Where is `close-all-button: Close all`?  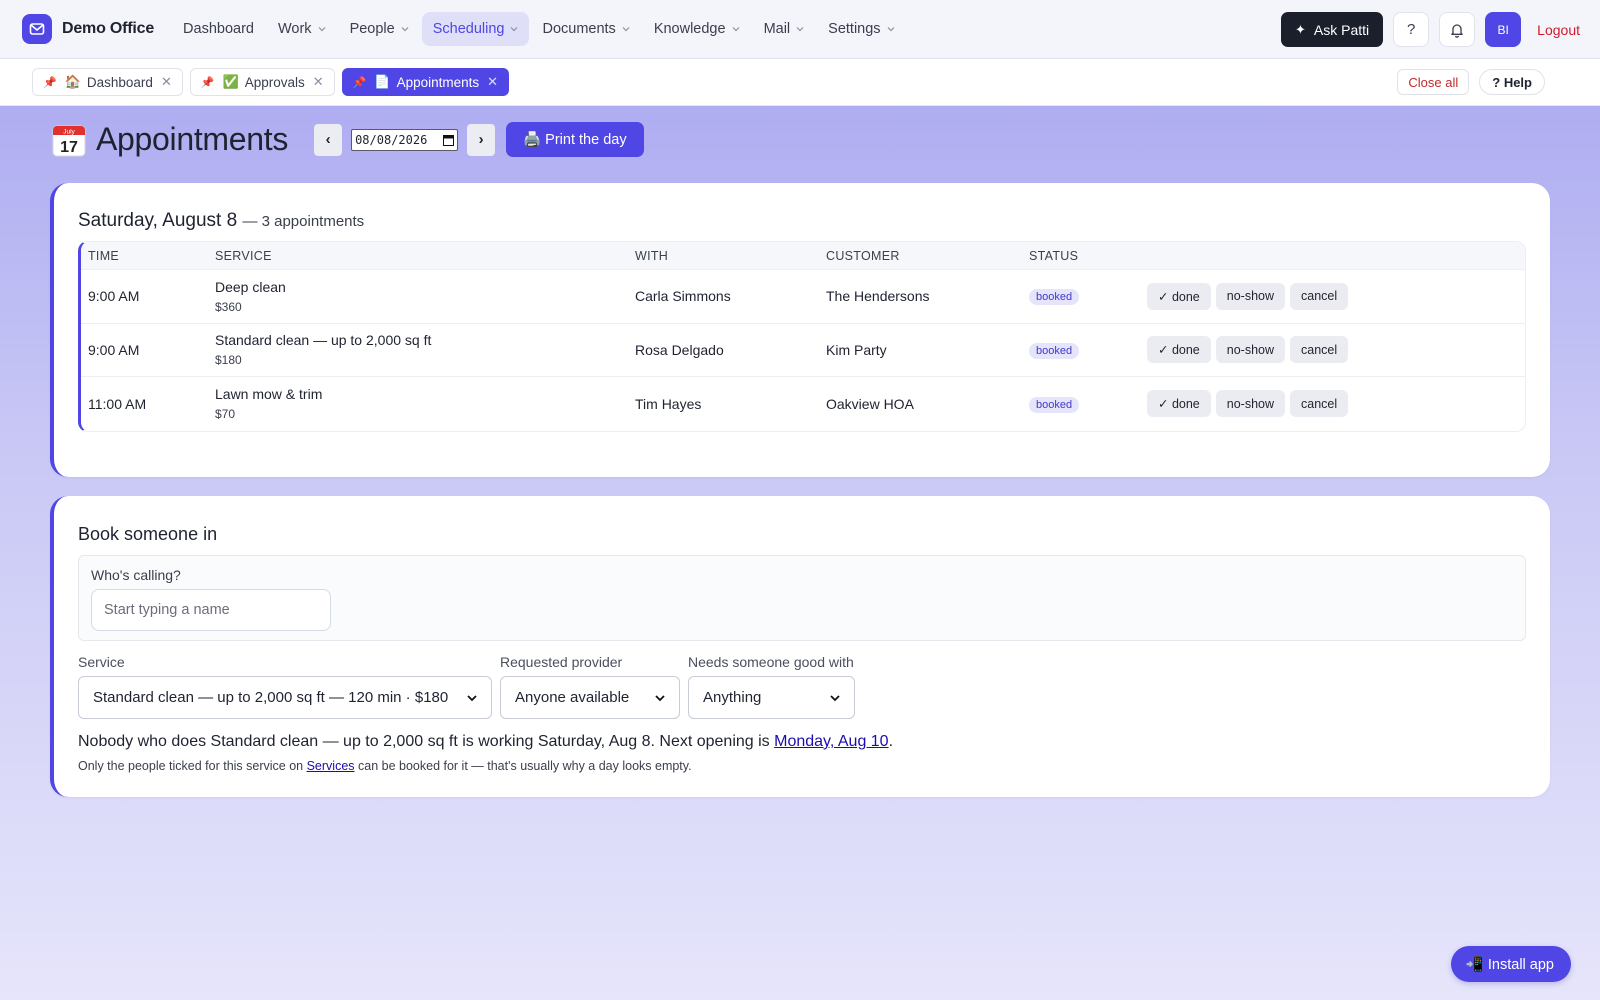 close-all-button: Close all is located at coordinates (1433, 82).